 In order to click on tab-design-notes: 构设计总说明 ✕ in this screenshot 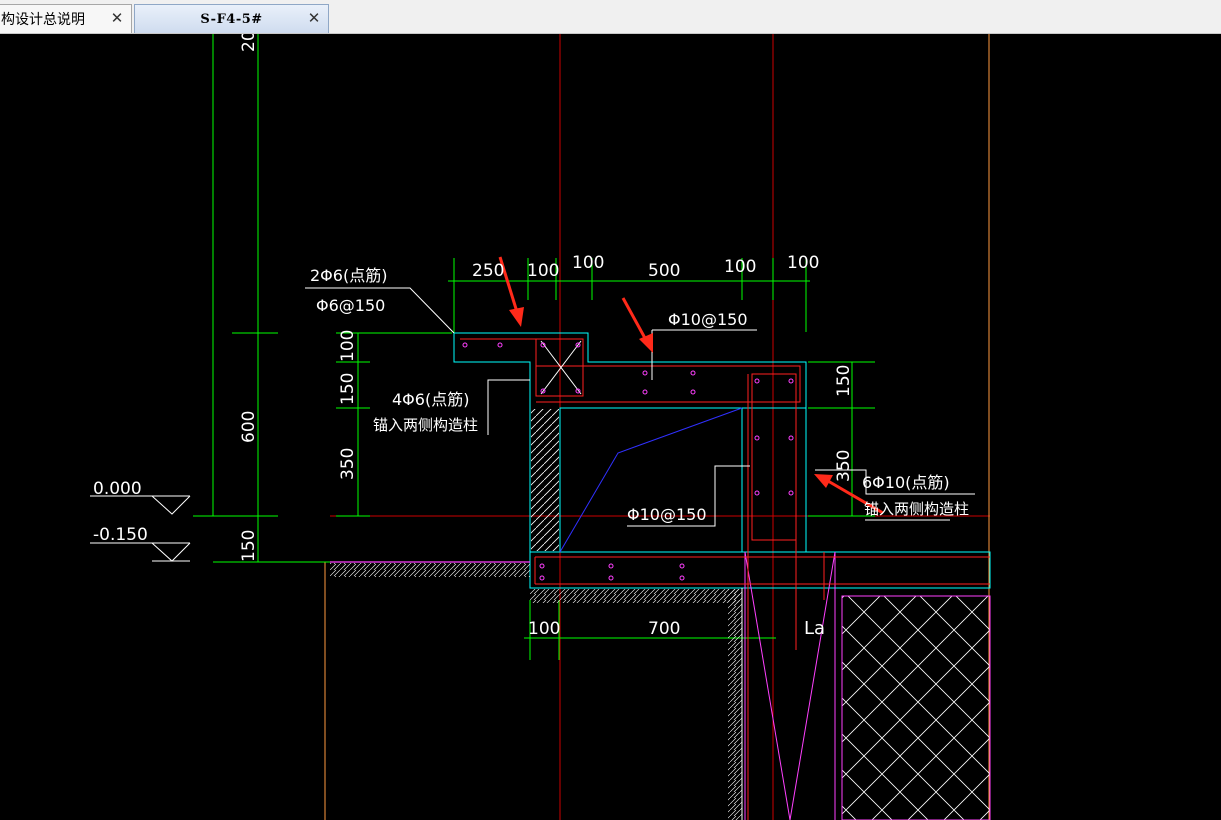, I will do `click(66, 18)`.